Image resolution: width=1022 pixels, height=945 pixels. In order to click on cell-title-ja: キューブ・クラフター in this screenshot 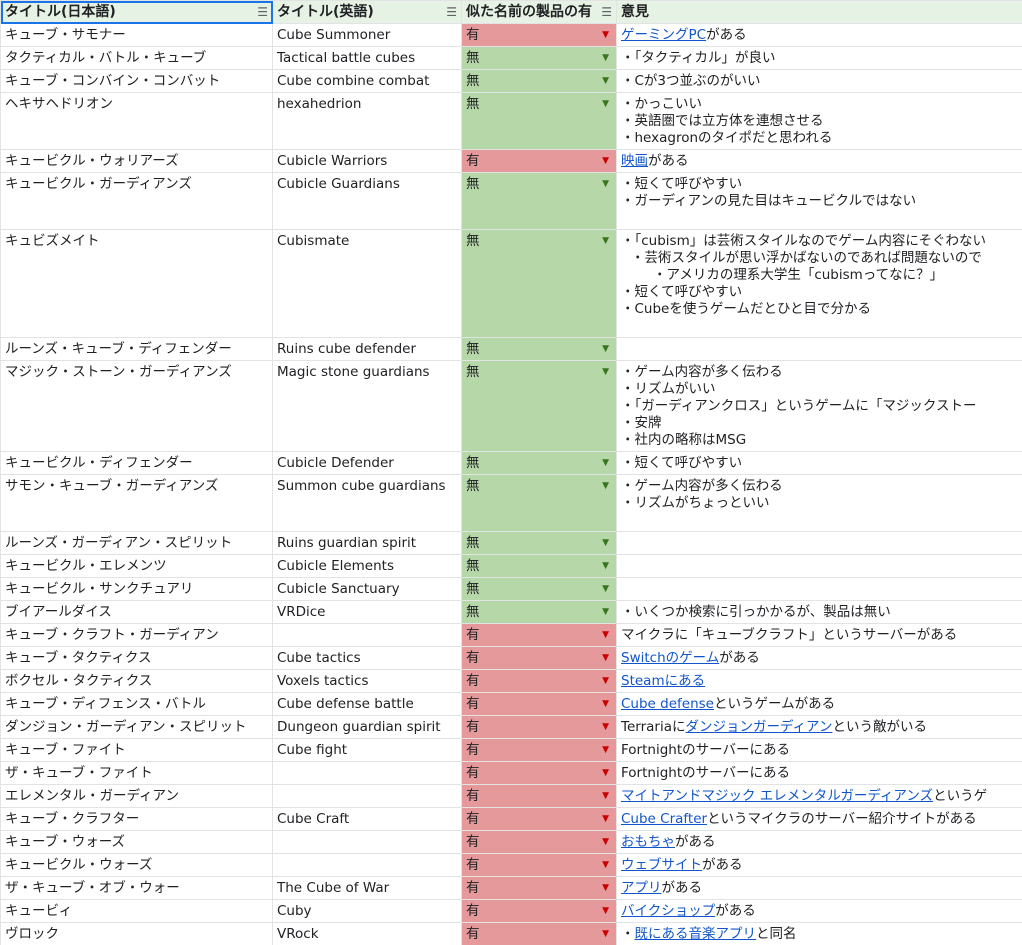, I will do `click(136, 819)`.